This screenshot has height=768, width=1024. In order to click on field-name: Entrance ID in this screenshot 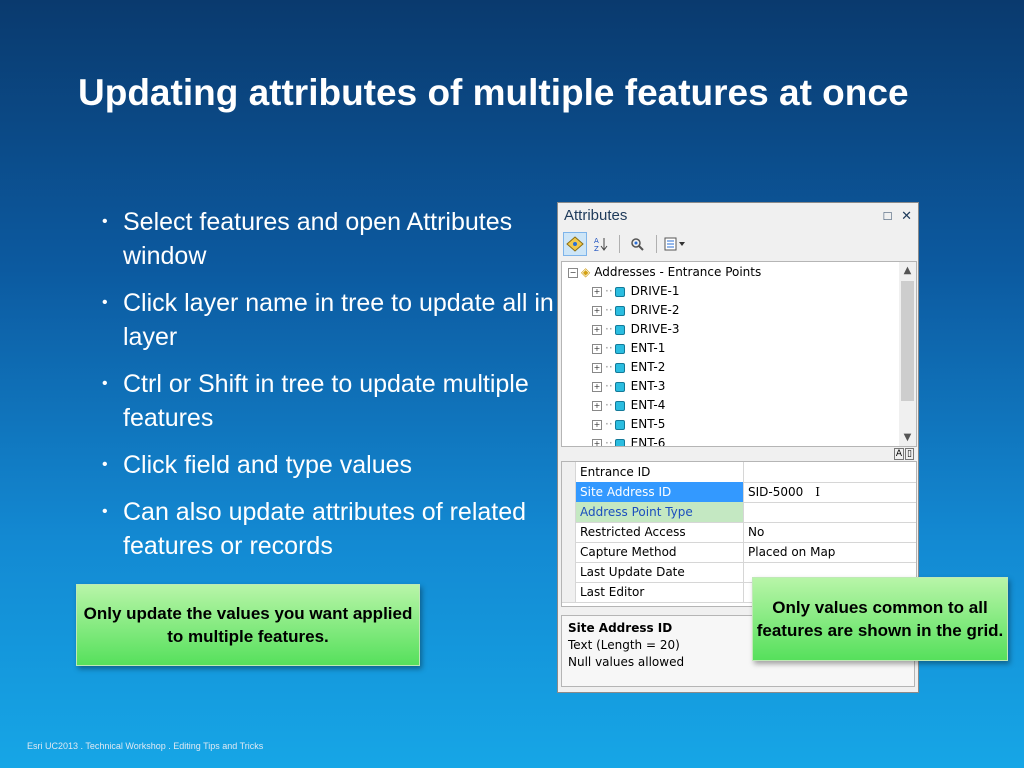, I will do `click(660, 472)`.